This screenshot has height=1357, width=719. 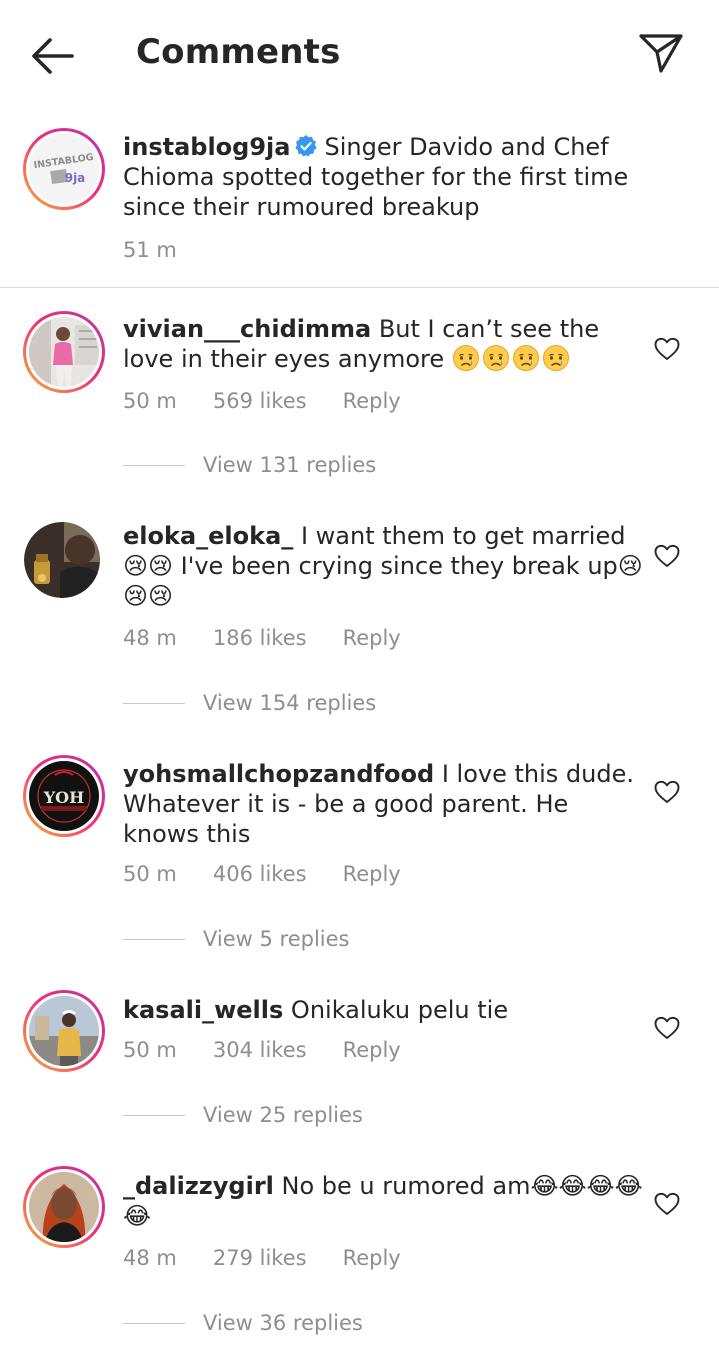 I want to click on likes-count: 406 likes, so click(x=260, y=874).